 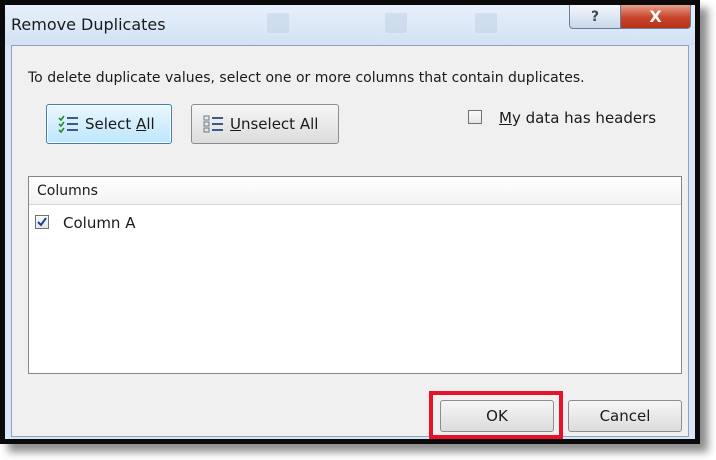 I want to click on help-icon: ?, so click(x=595, y=16).